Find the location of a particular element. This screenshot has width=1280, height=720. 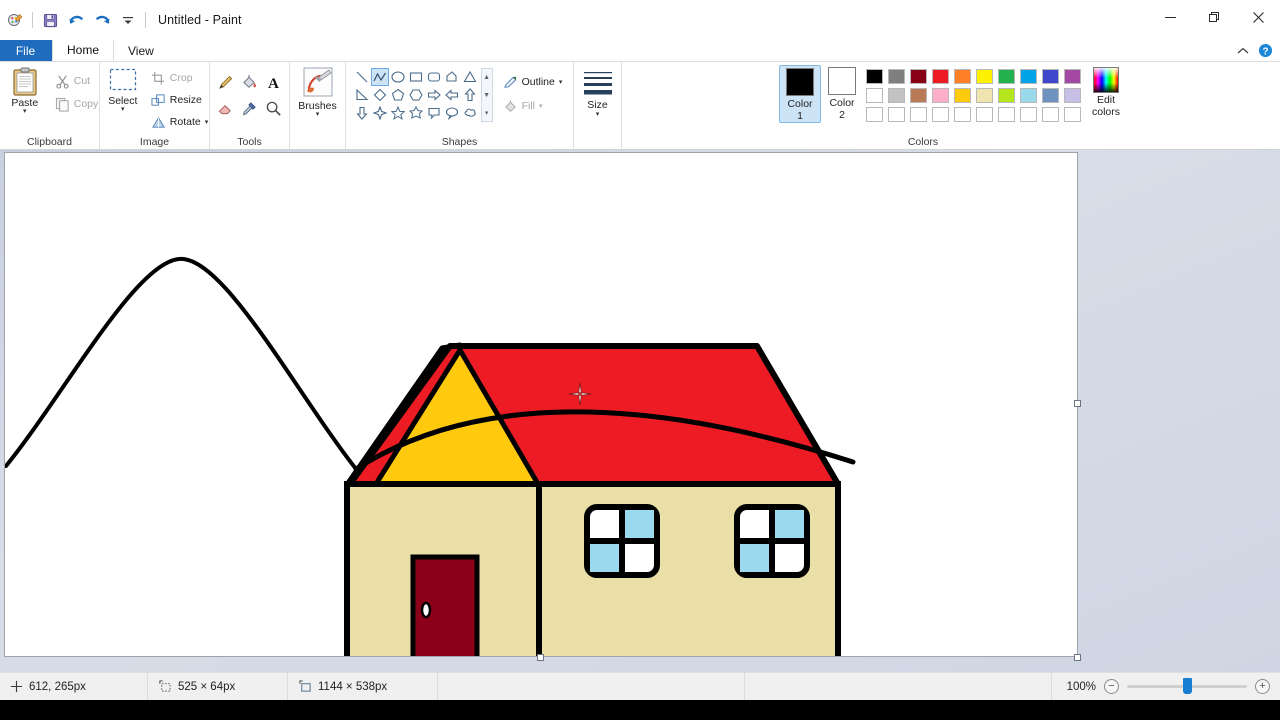

customize-qat-icon is located at coordinates (128, 20).